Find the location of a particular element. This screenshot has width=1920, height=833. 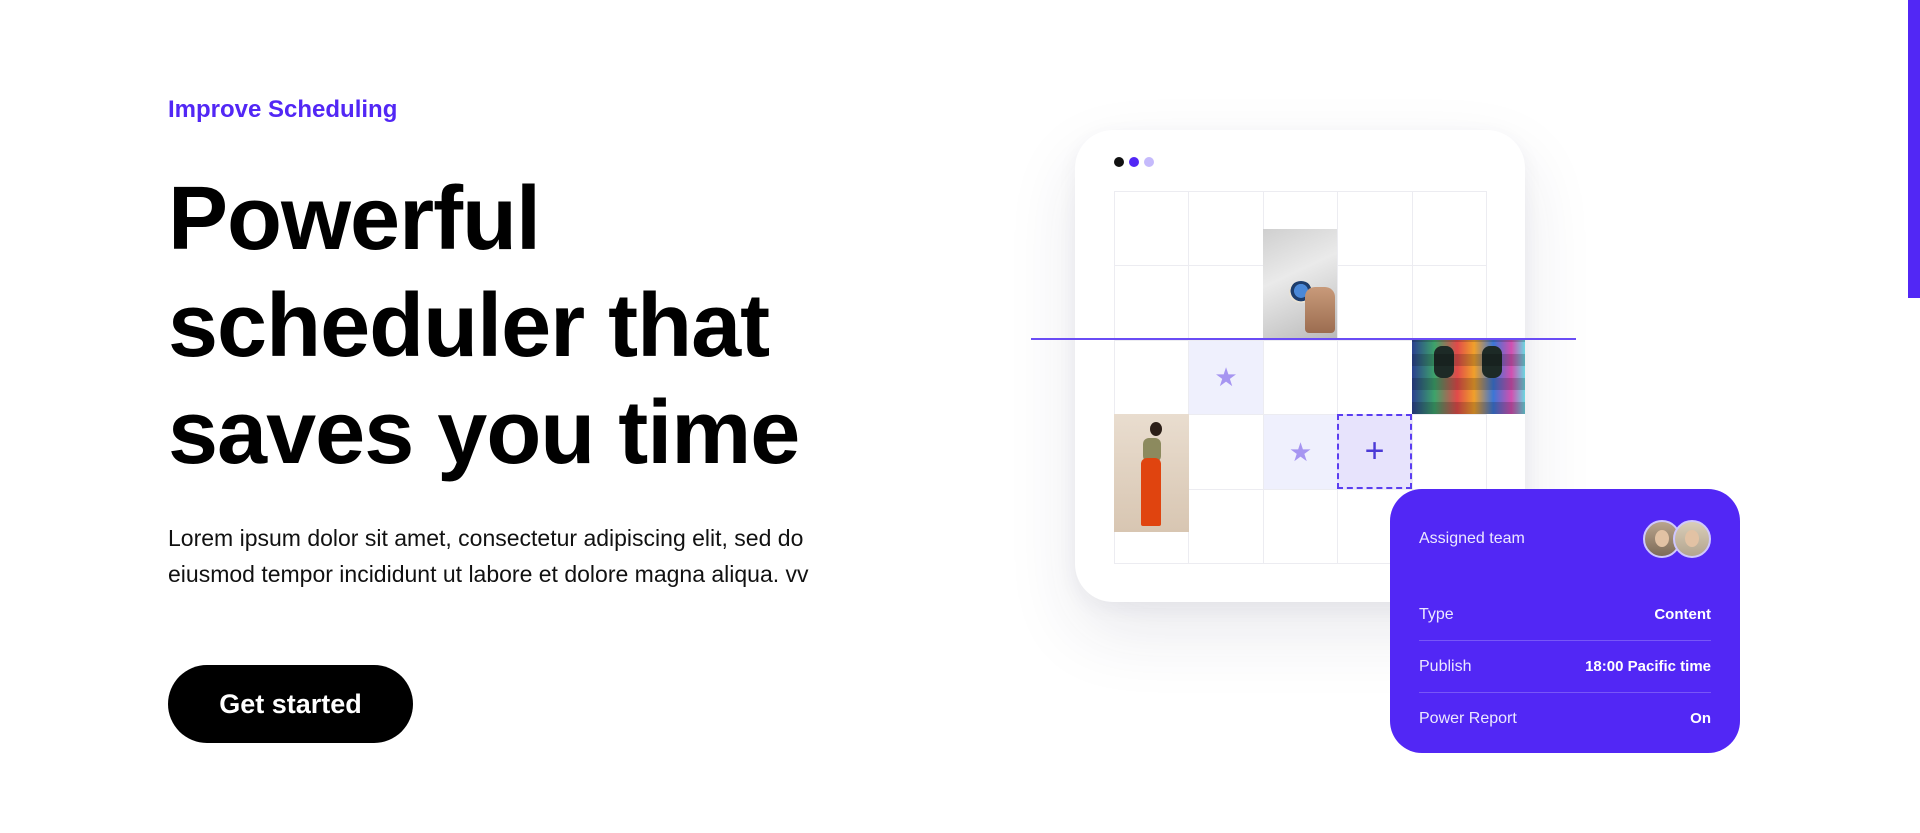

team-avatars is located at coordinates (1677, 539).